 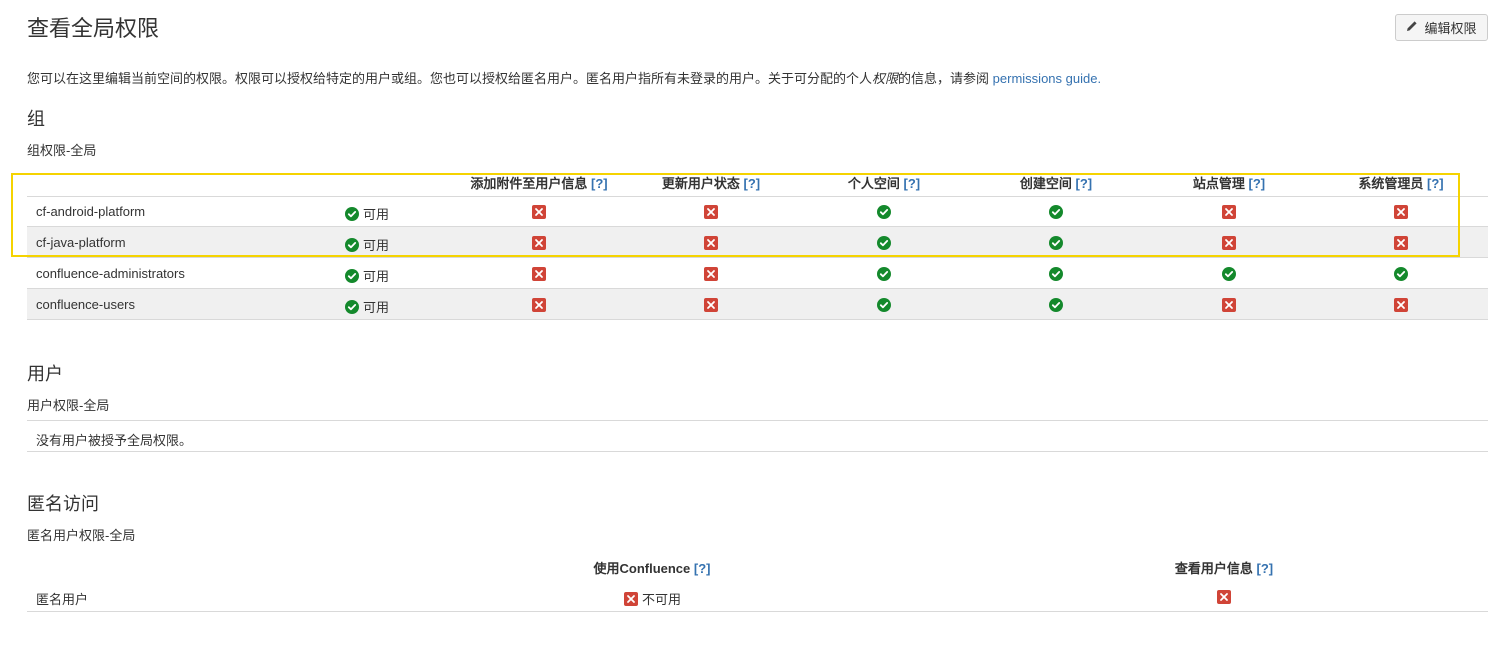 I want to click on use-confluence-status: 不可用, so click(x=652, y=598).